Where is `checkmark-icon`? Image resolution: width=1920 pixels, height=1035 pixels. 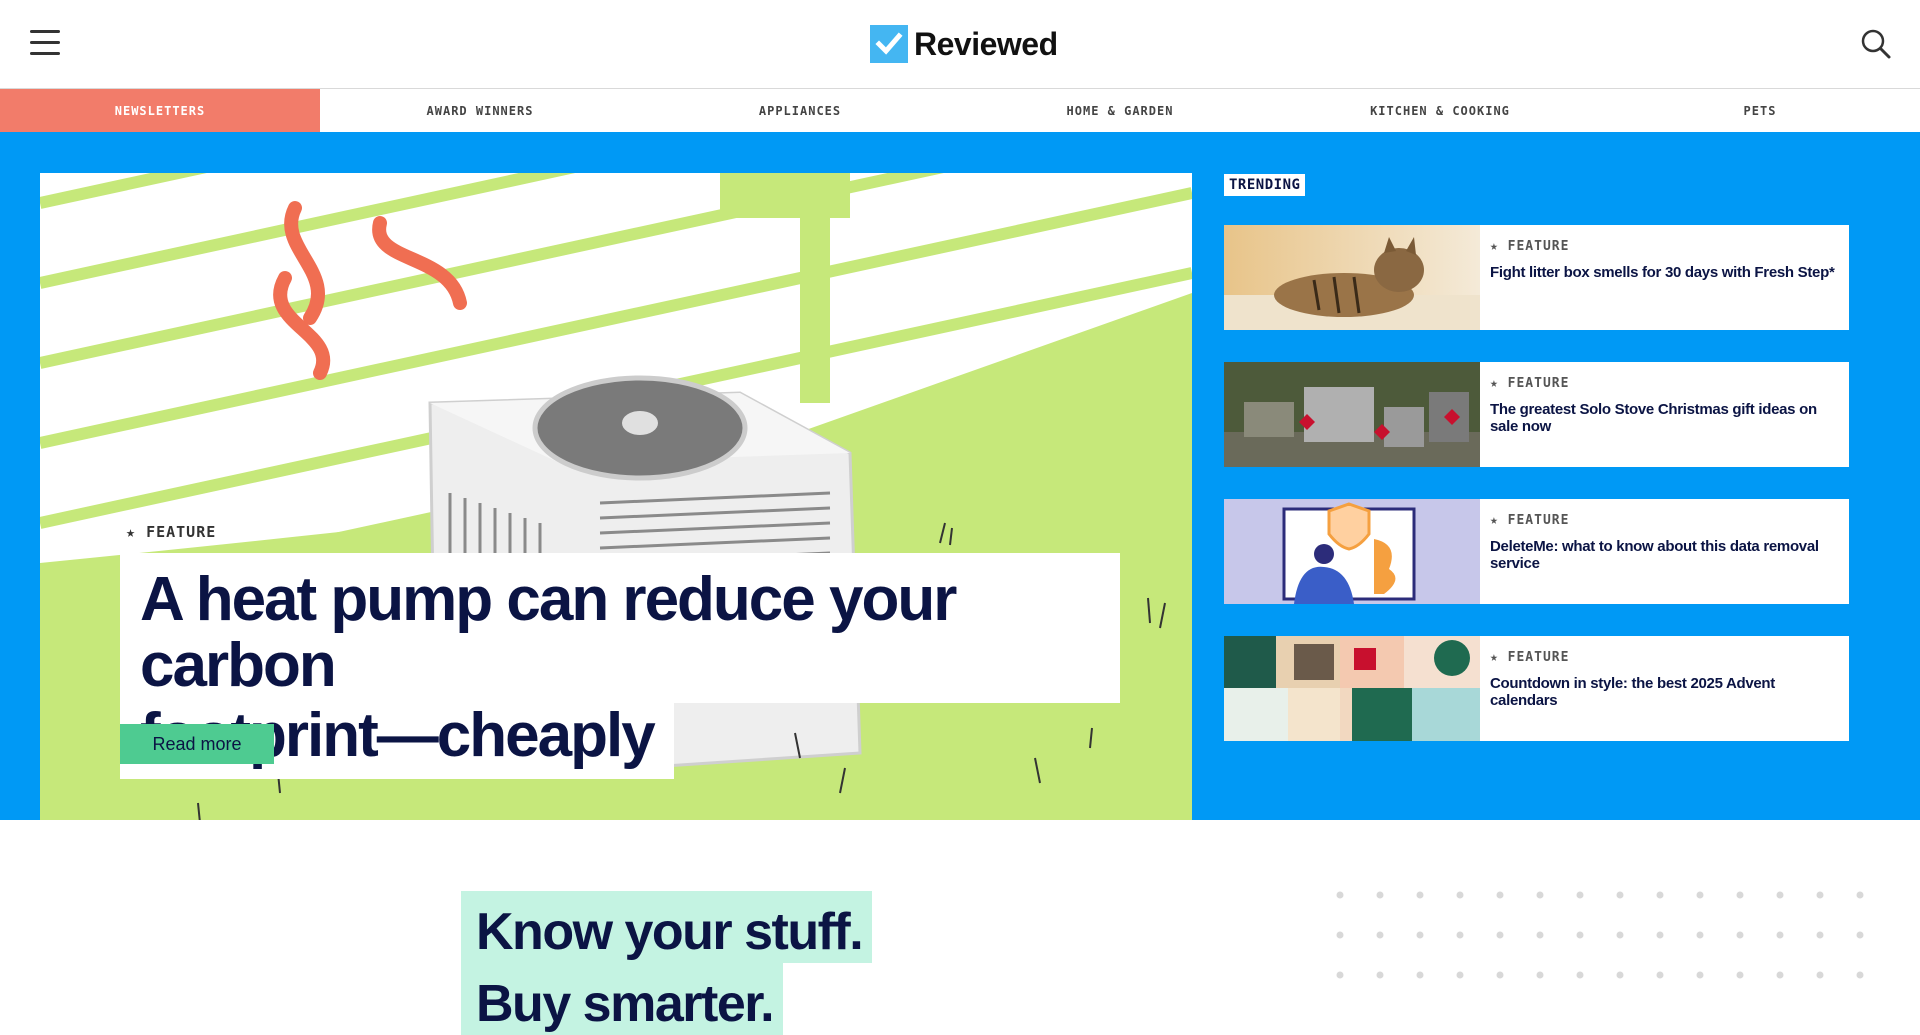
checkmark-icon is located at coordinates (889, 44).